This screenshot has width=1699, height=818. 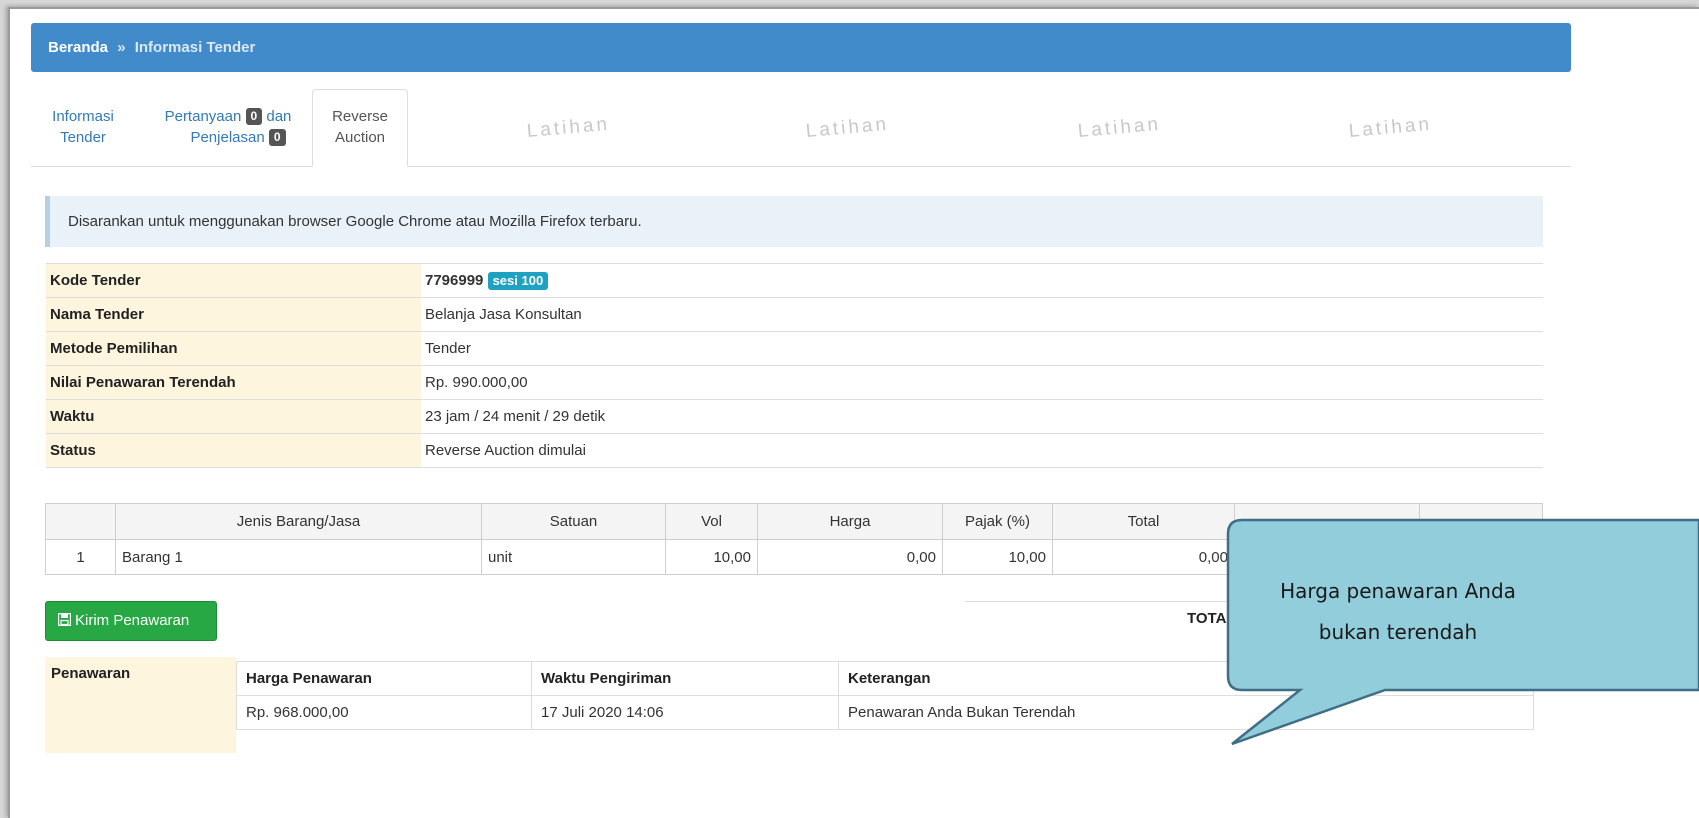 I want to click on total-cell: 0,00, so click(x=1143, y=557).